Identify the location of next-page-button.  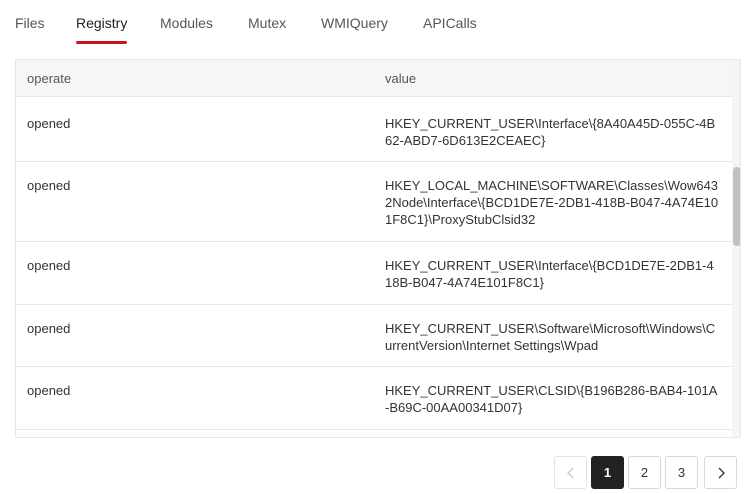
(720, 472).